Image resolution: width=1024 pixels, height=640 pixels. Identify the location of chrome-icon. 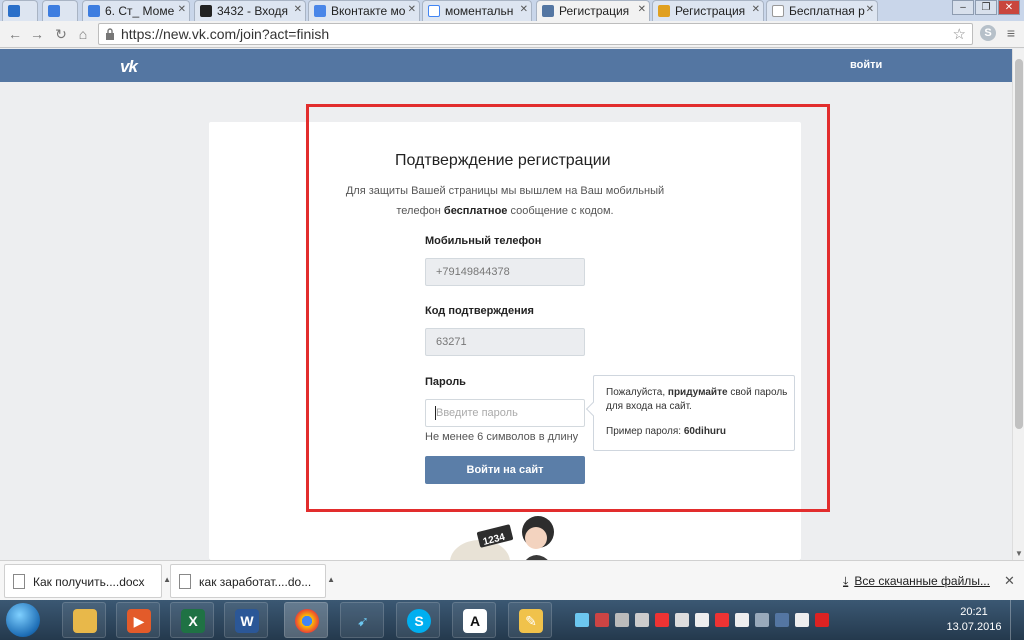
(307, 621).